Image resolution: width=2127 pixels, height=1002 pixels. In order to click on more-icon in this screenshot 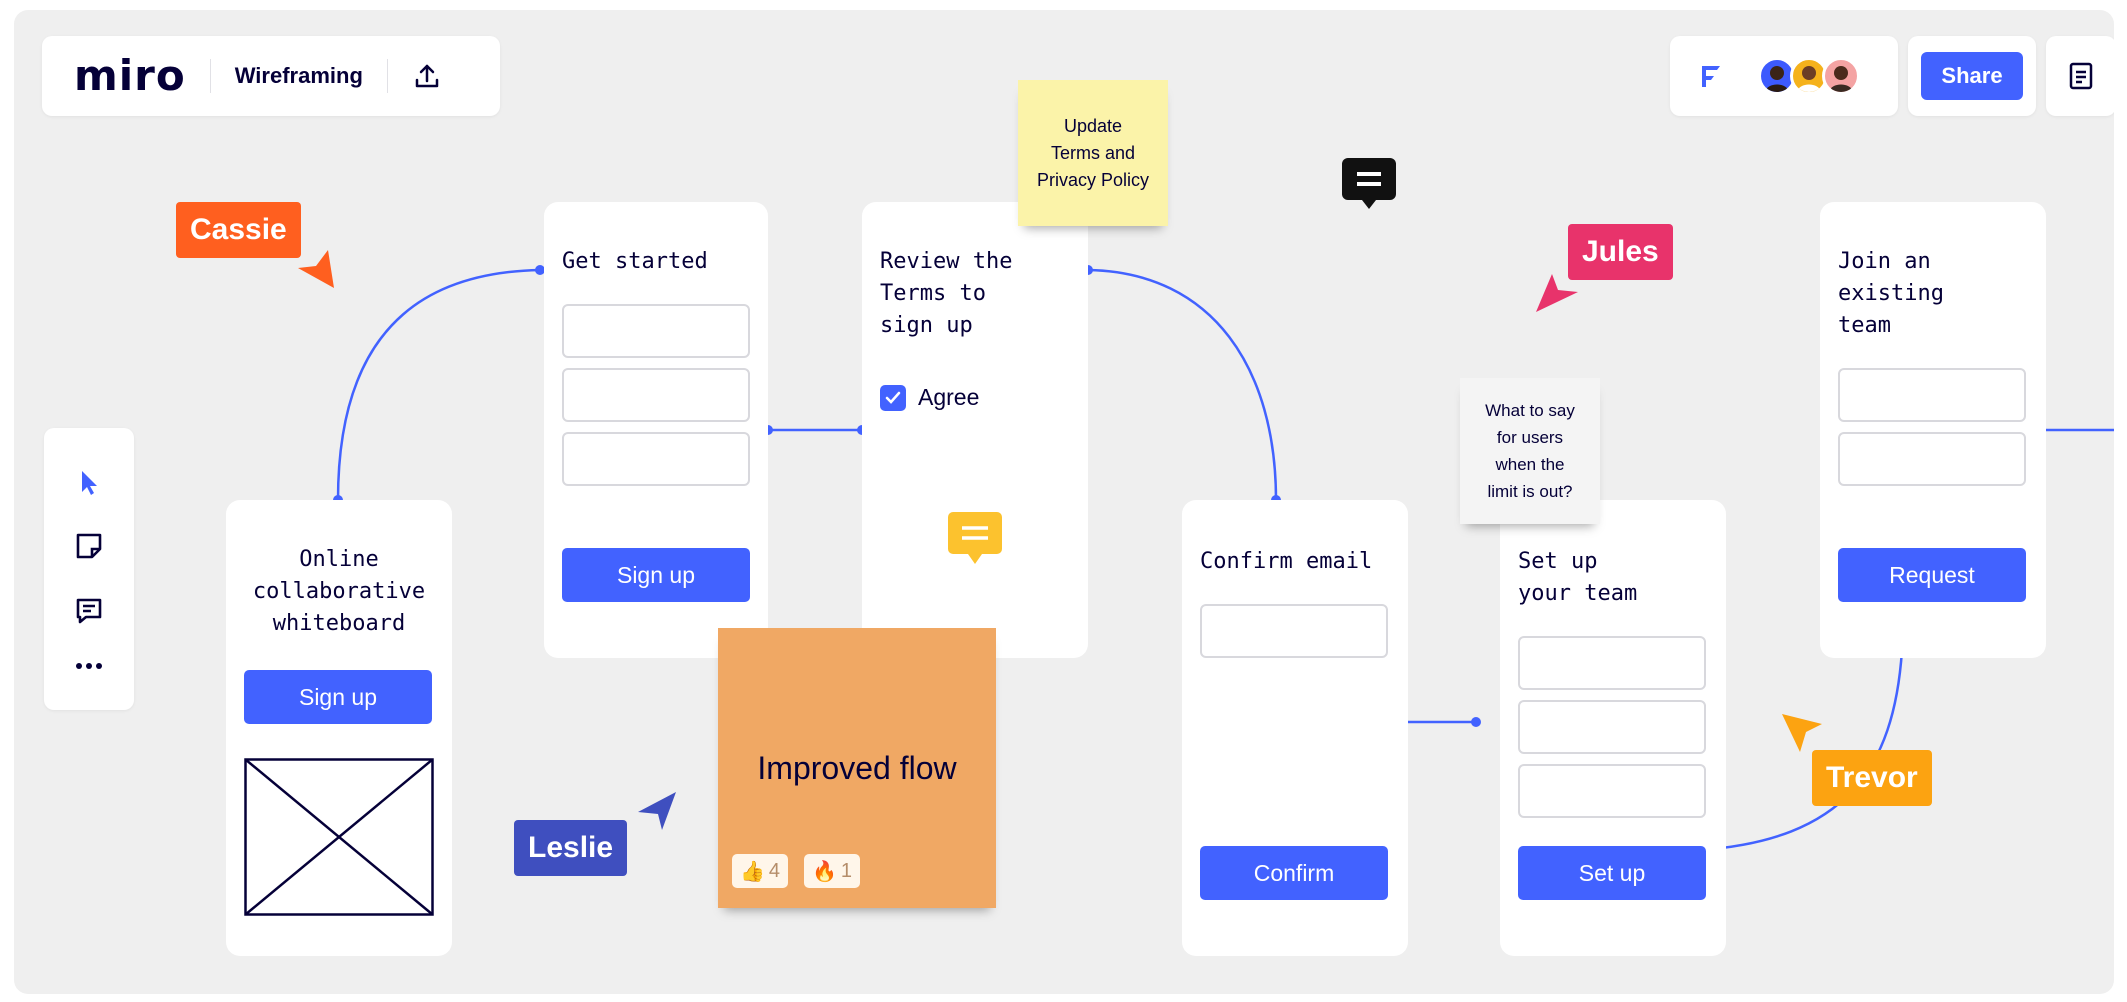, I will do `click(89, 666)`.